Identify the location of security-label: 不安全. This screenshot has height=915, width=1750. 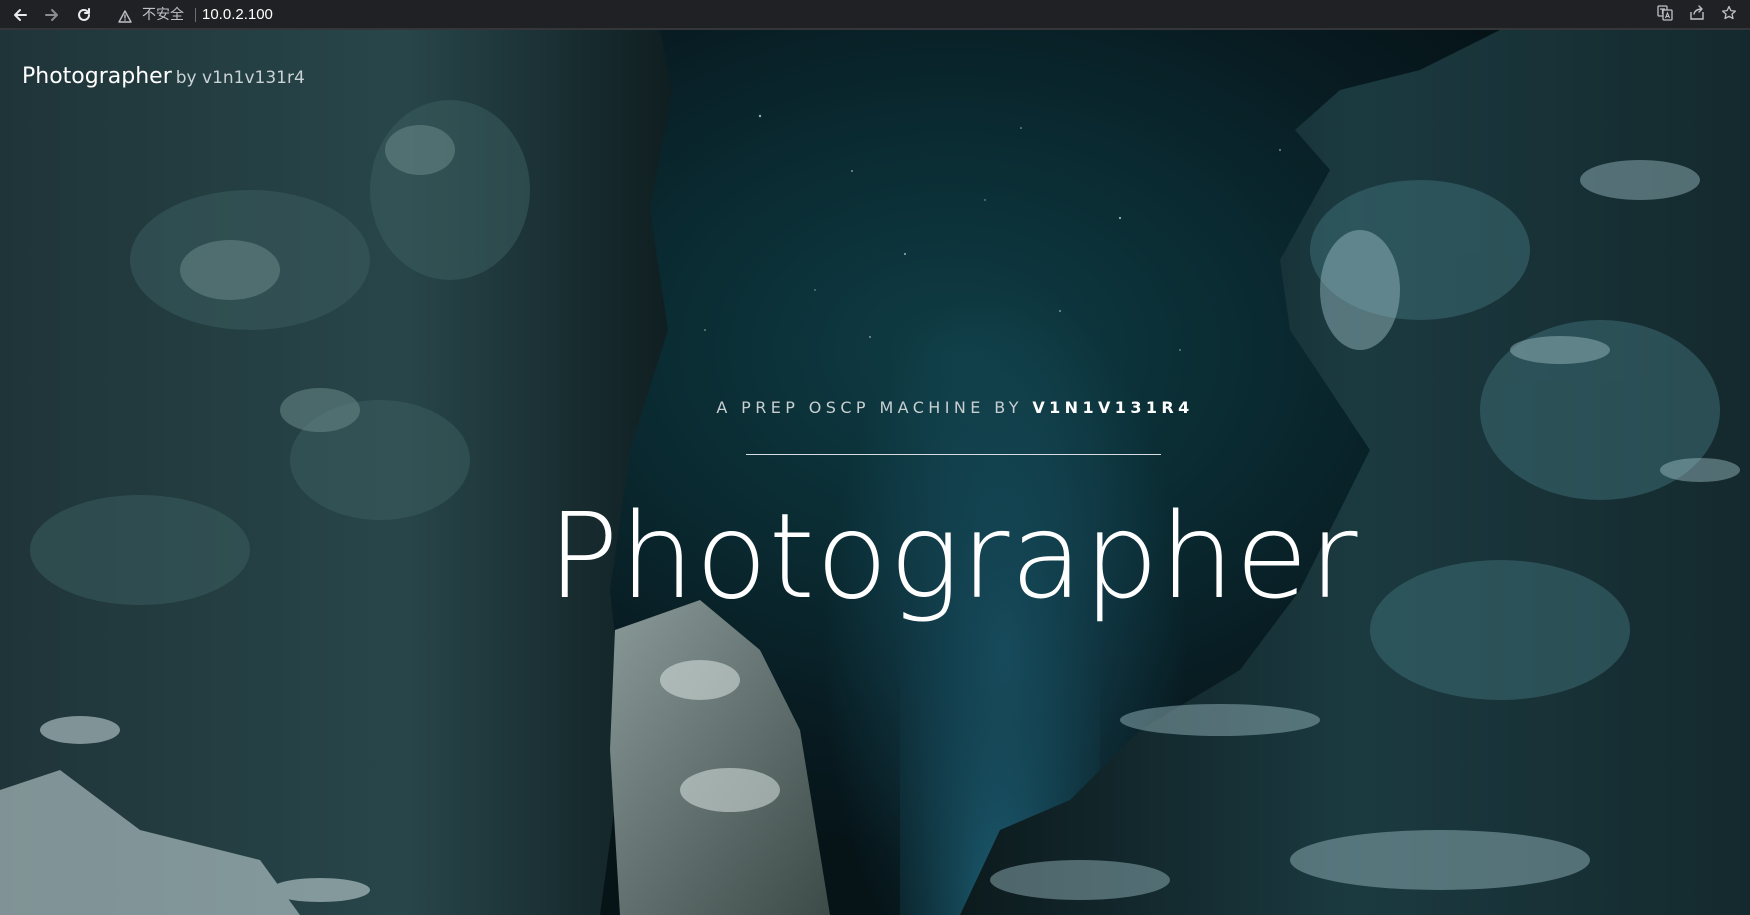
(163, 15).